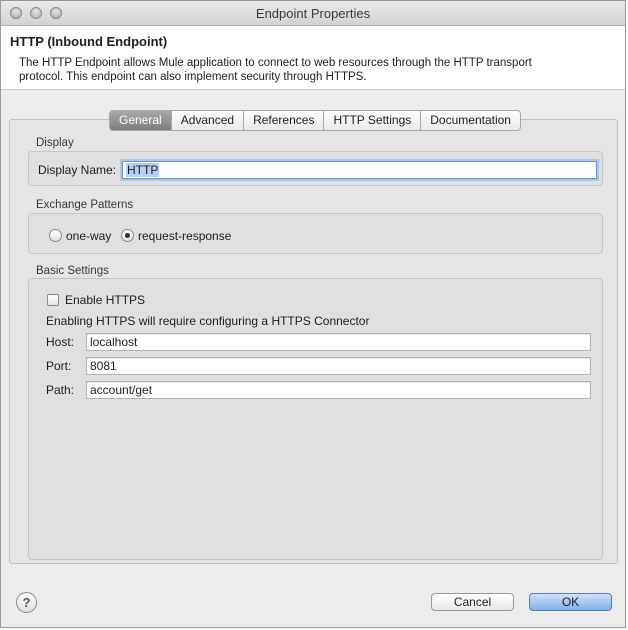  What do you see at coordinates (570, 602) in the screenshot?
I see `ok-button: OK` at bounding box center [570, 602].